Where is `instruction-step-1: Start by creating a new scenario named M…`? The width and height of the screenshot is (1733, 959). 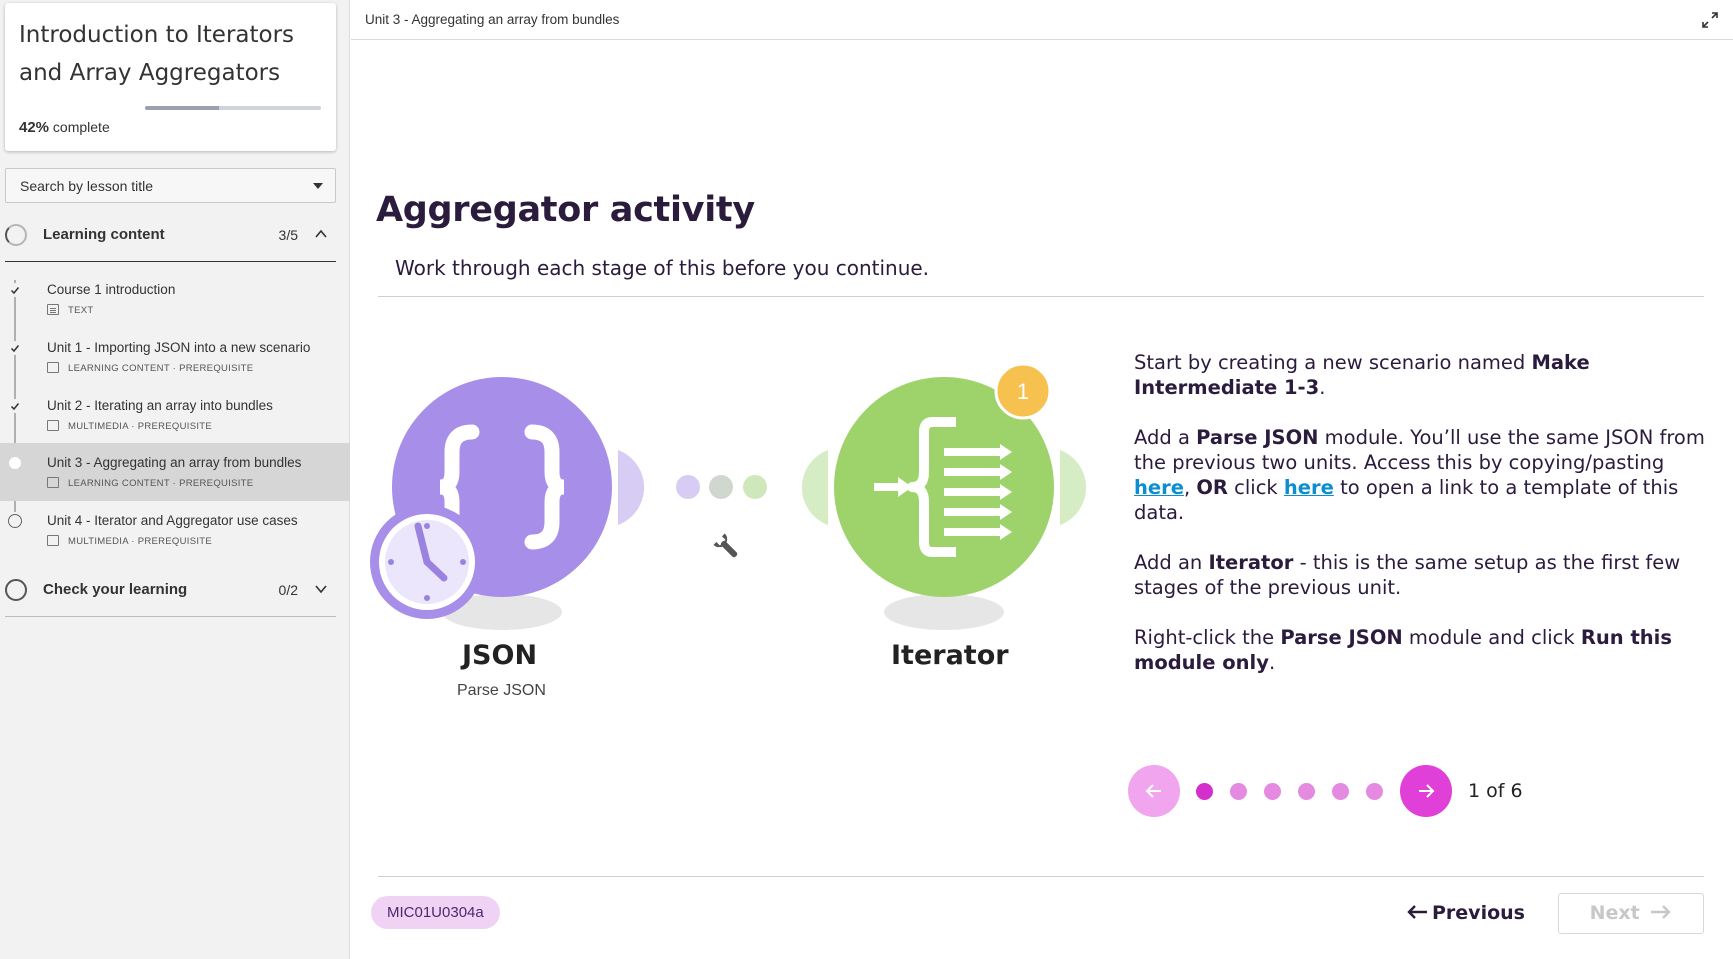
instruction-step-1: Start by creating a new scenario named M… is located at coordinates (1362, 375).